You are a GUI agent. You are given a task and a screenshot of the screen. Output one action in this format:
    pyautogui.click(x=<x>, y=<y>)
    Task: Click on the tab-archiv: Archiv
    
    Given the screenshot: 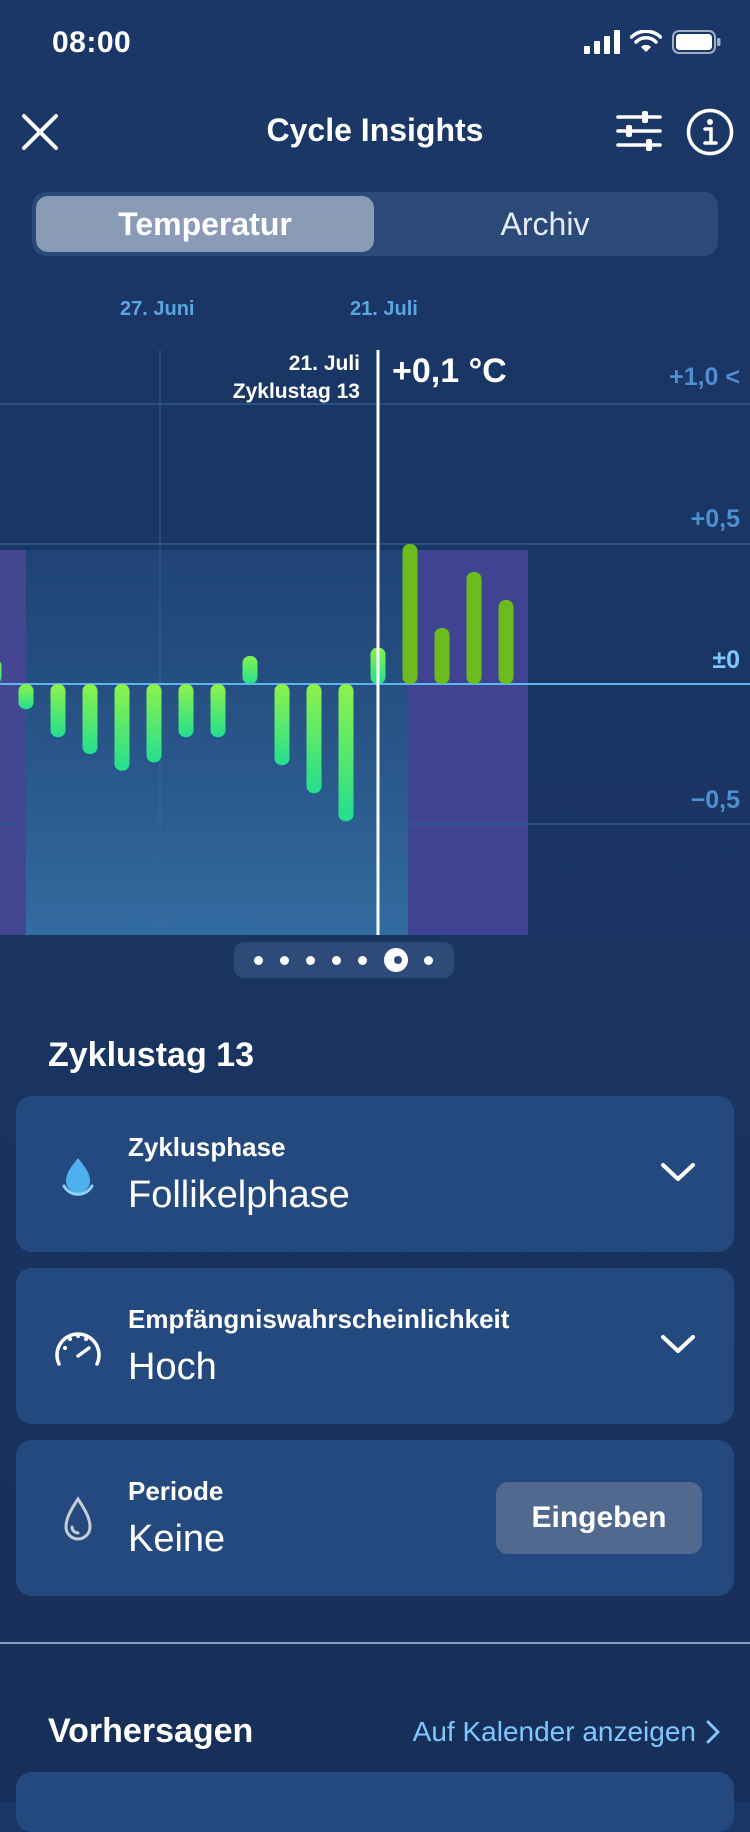 What is the action you would take?
    pyautogui.click(x=545, y=224)
    